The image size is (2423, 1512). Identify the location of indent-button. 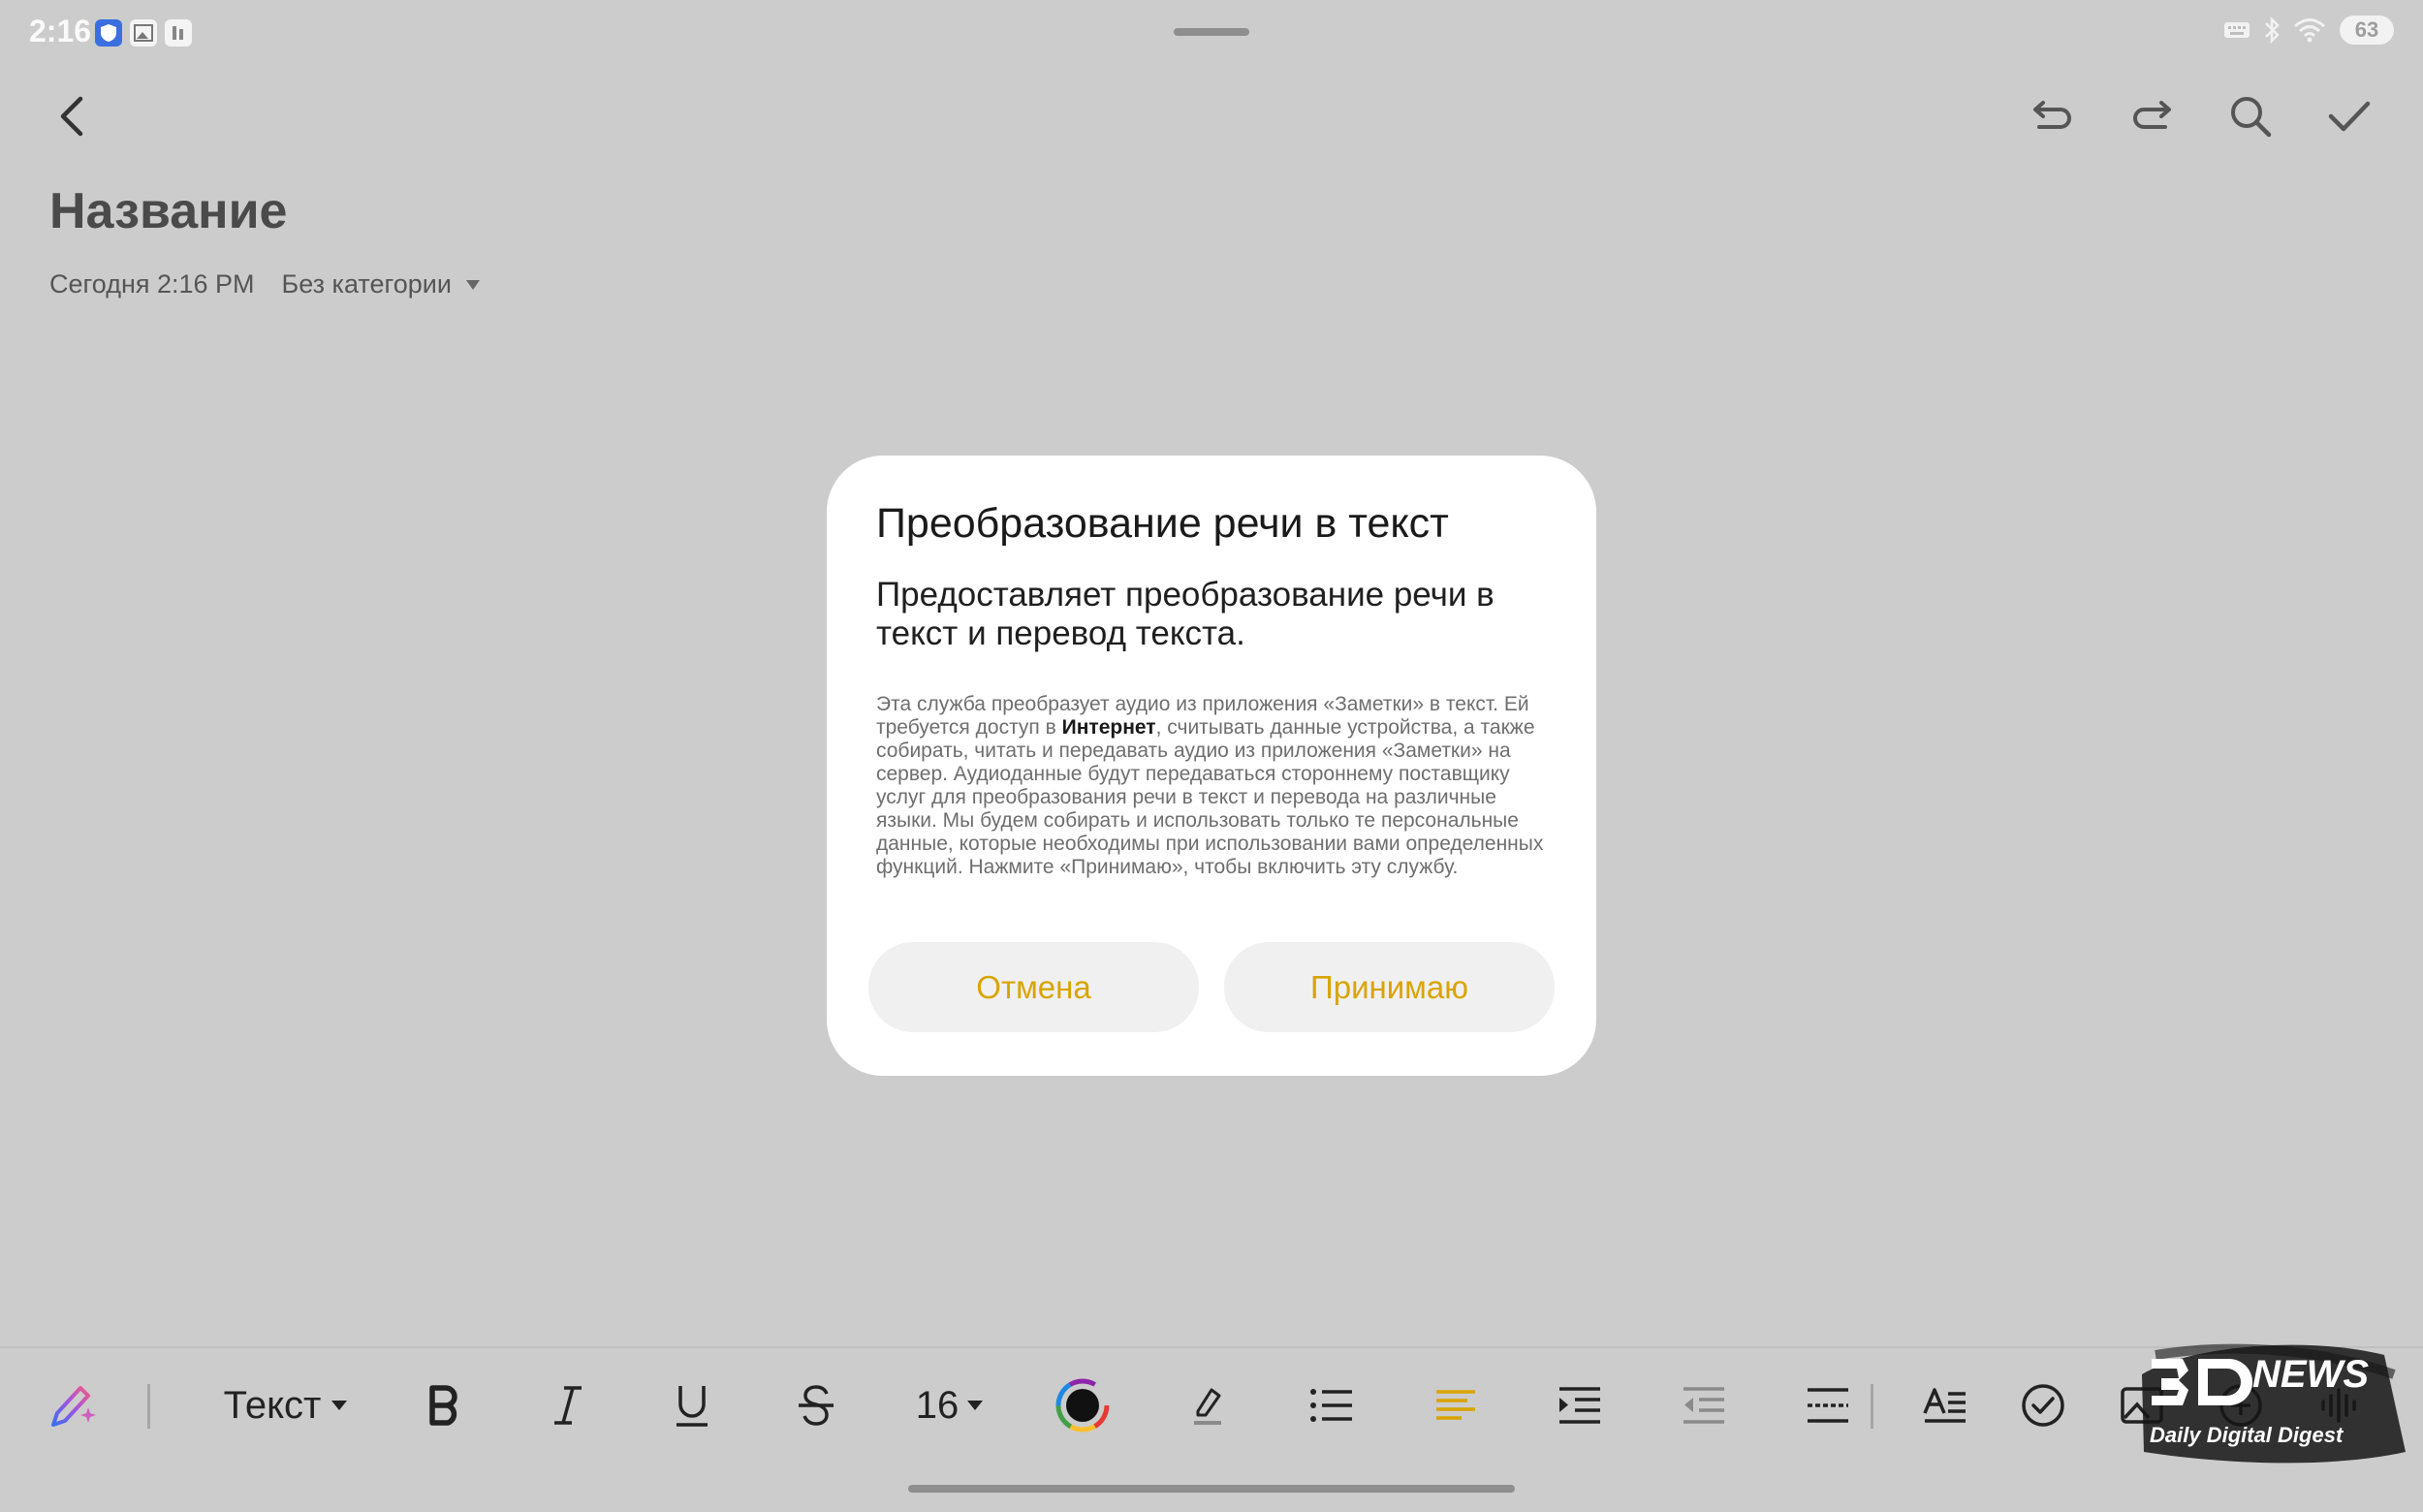
(1580, 1405).